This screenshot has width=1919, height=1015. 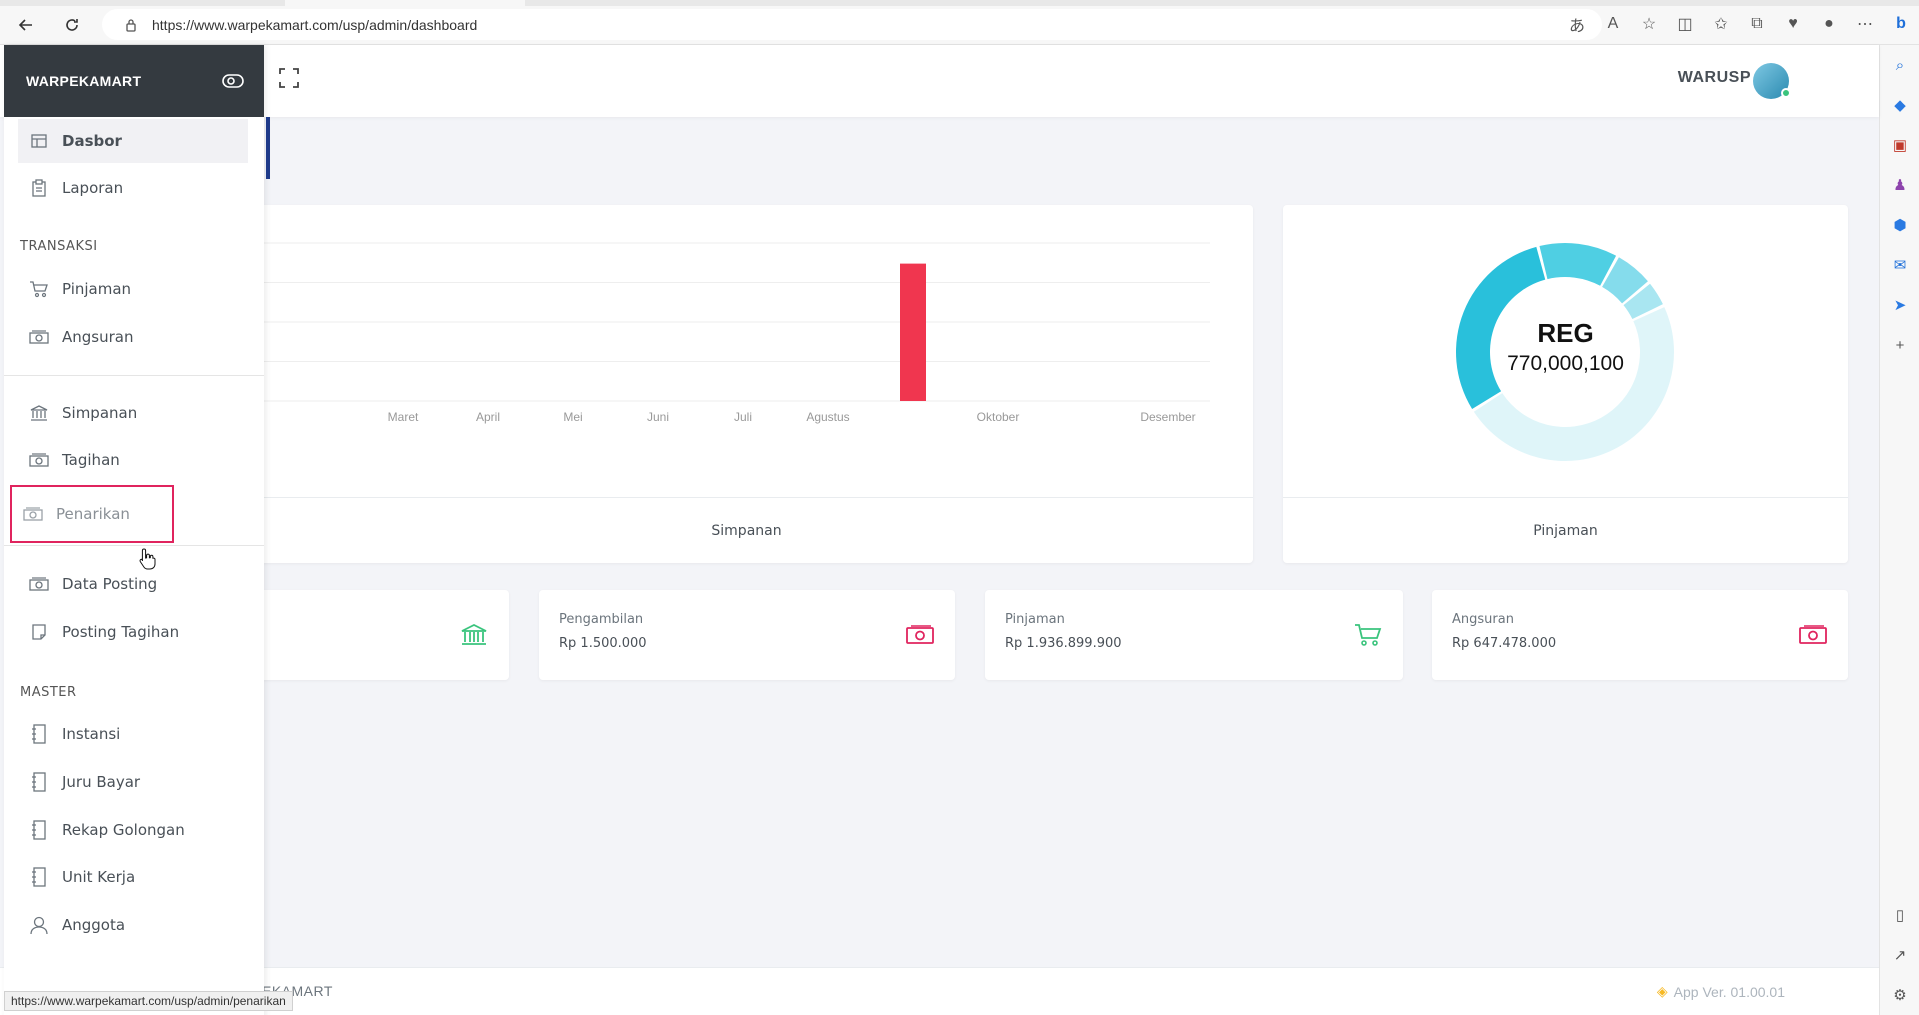 What do you see at coordinates (1565, 363) in the screenshot?
I see `donut-center-value: 770,000,100` at bounding box center [1565, 363].